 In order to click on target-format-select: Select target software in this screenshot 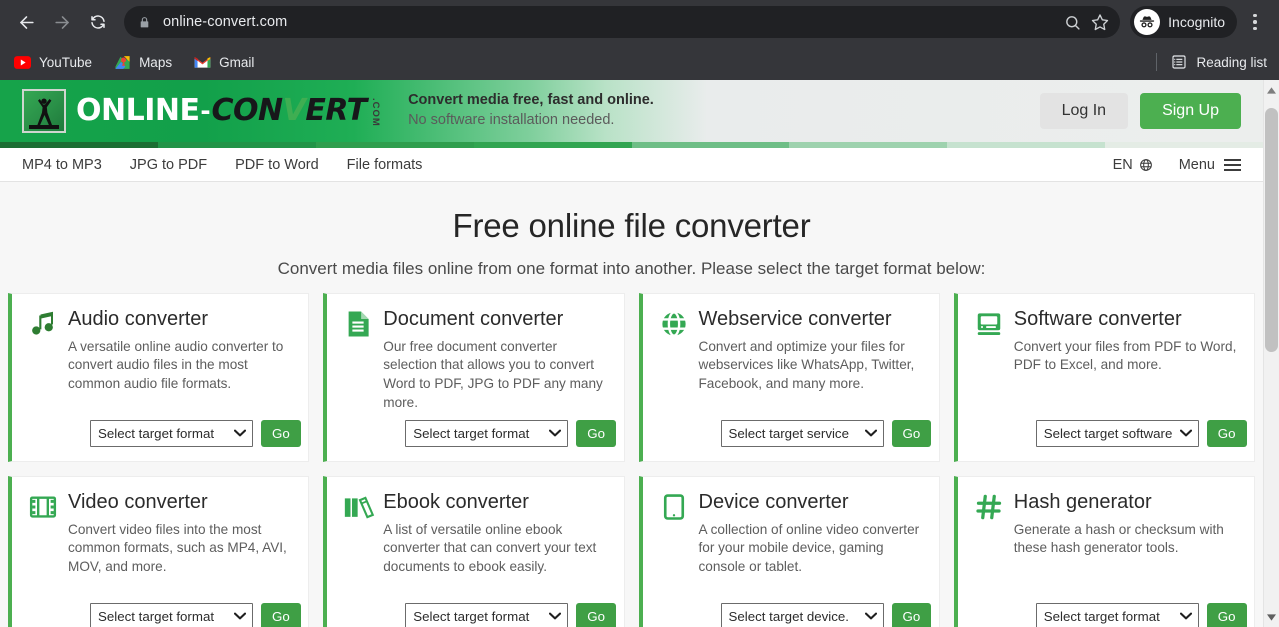, I will do `click(1117, 433)`.